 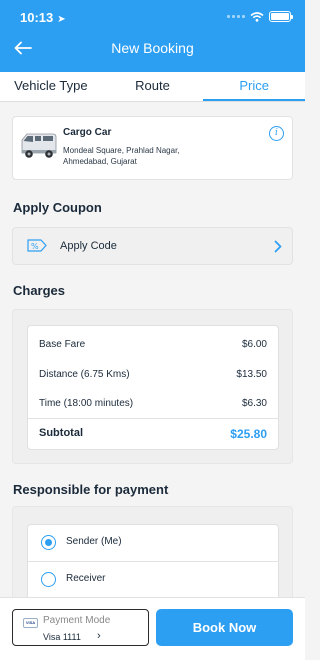 What do you see at coordinates (153, 543) in the screenshot?
I see `payer-option-sender: Sender (Me)` at bounding box center [153, 543].